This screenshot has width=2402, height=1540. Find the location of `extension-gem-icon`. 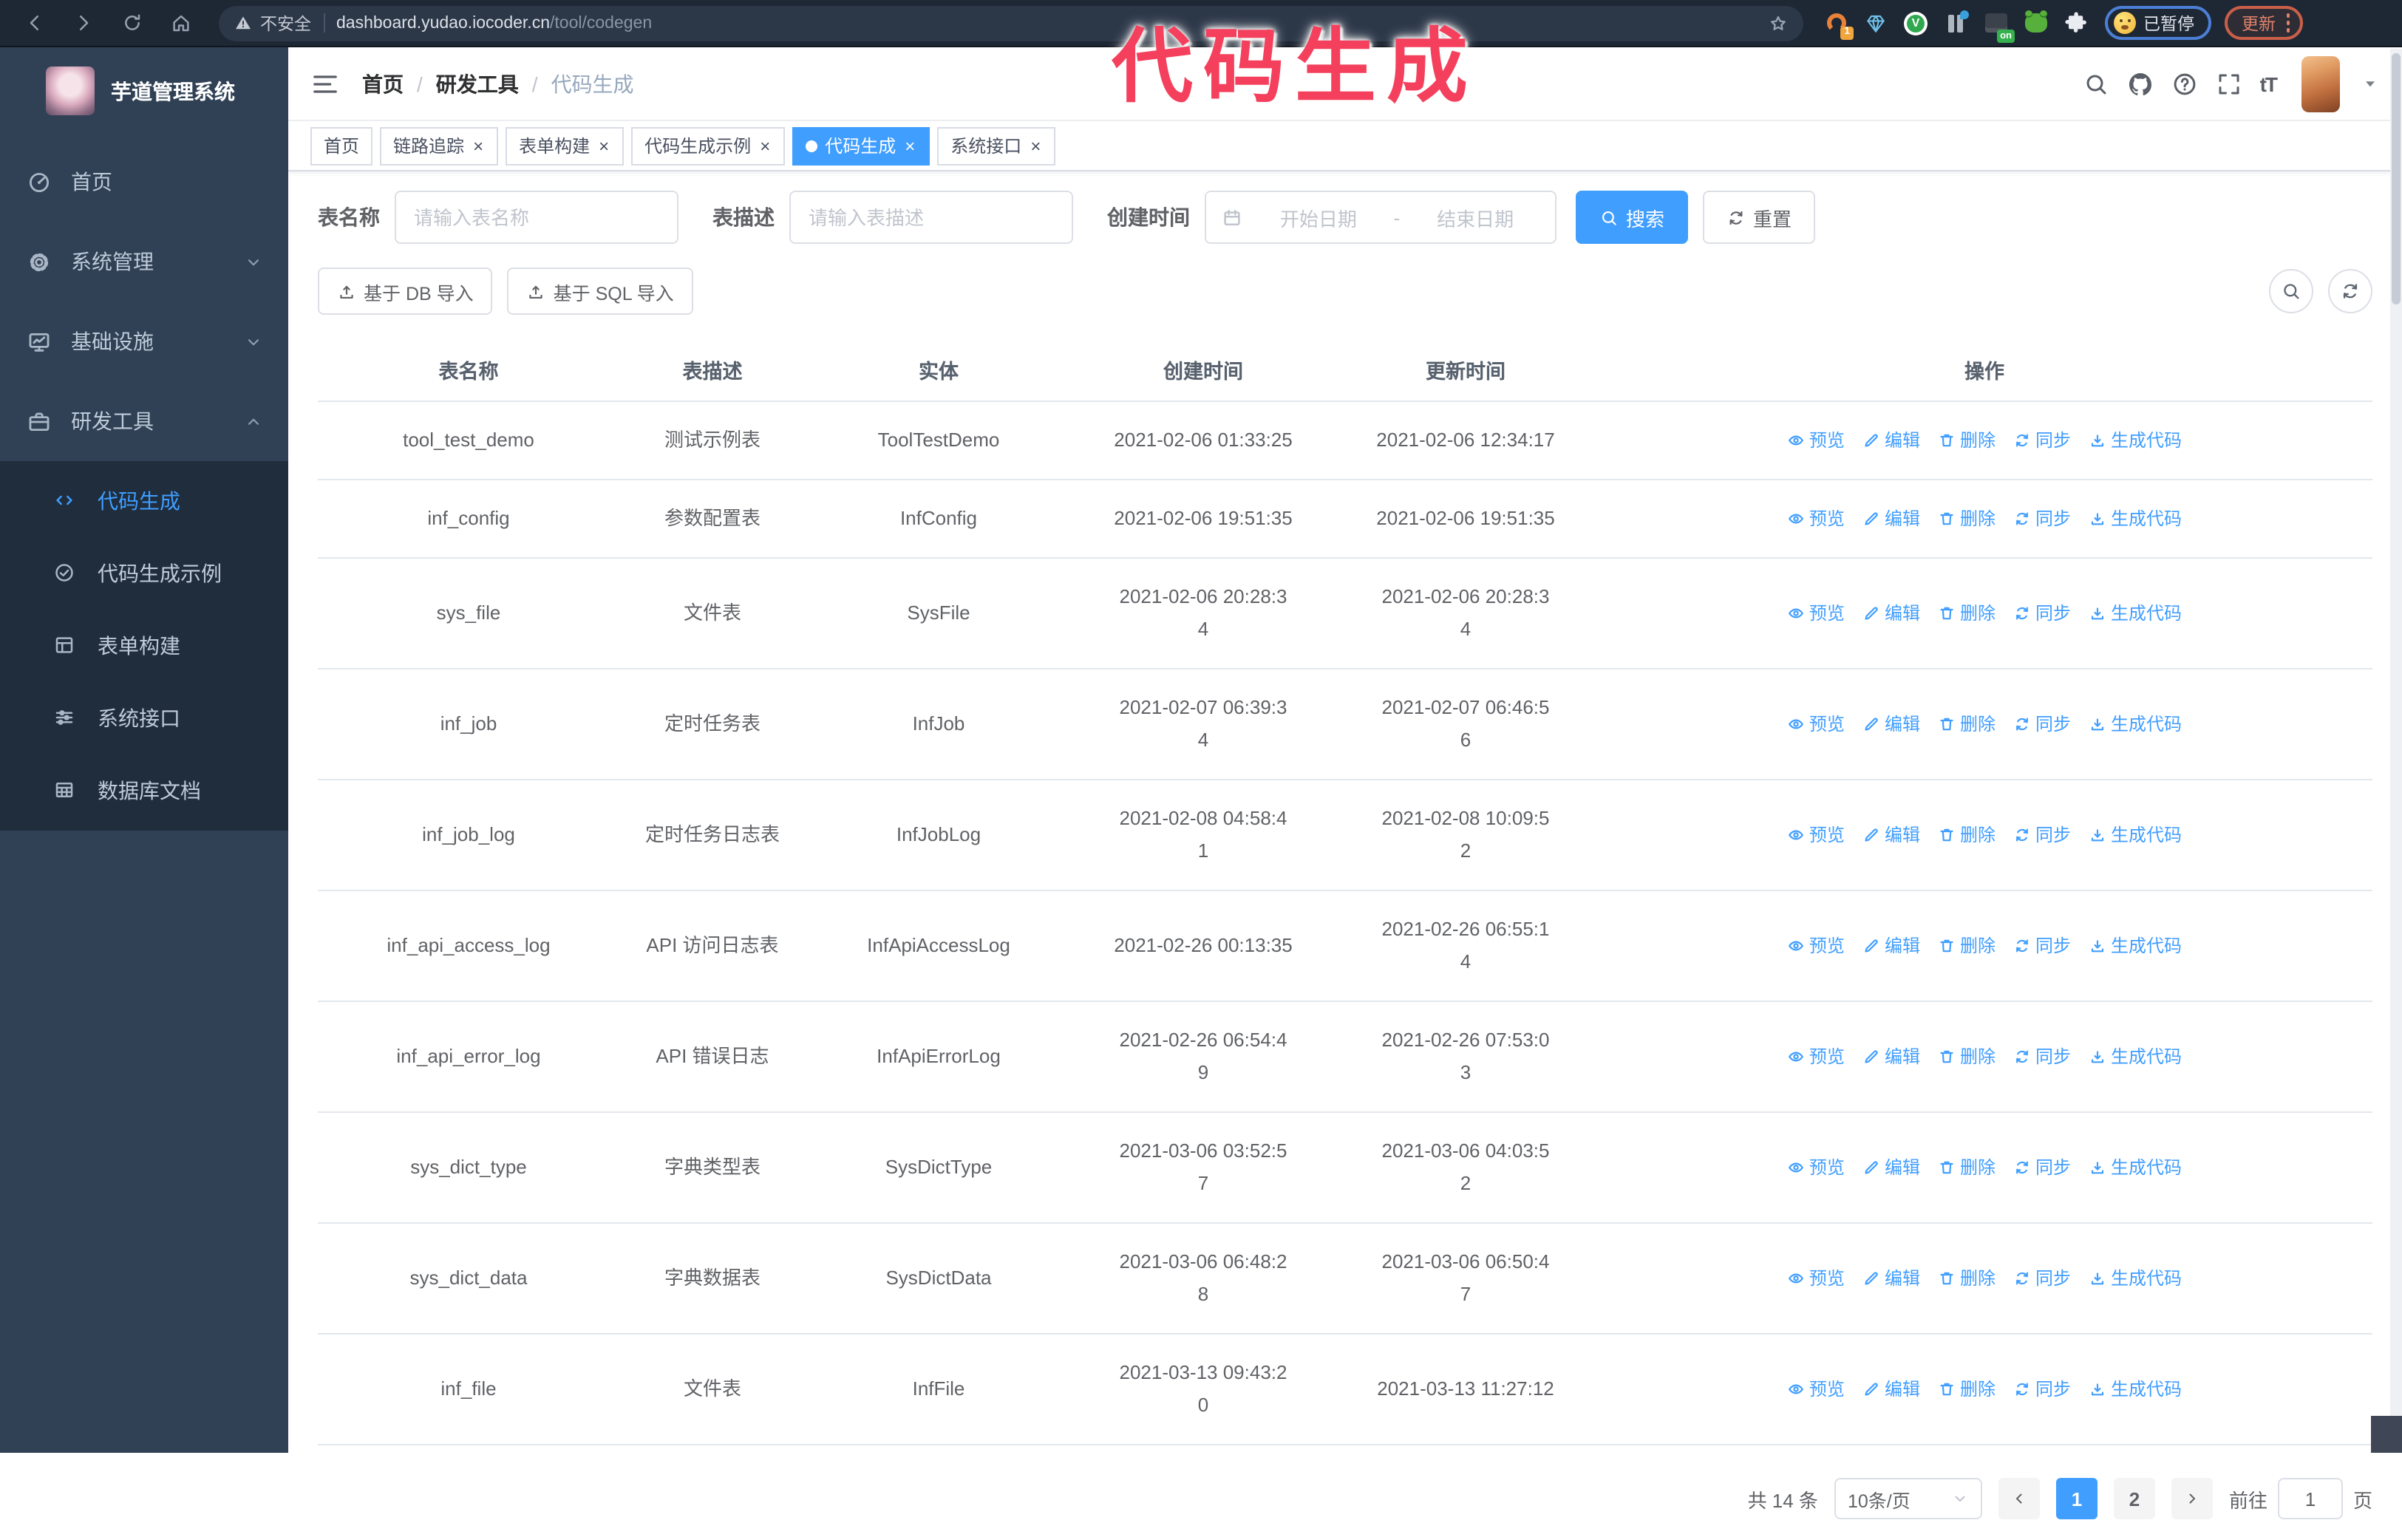

extension-gem-icon is located at coordinates (1875, 23).